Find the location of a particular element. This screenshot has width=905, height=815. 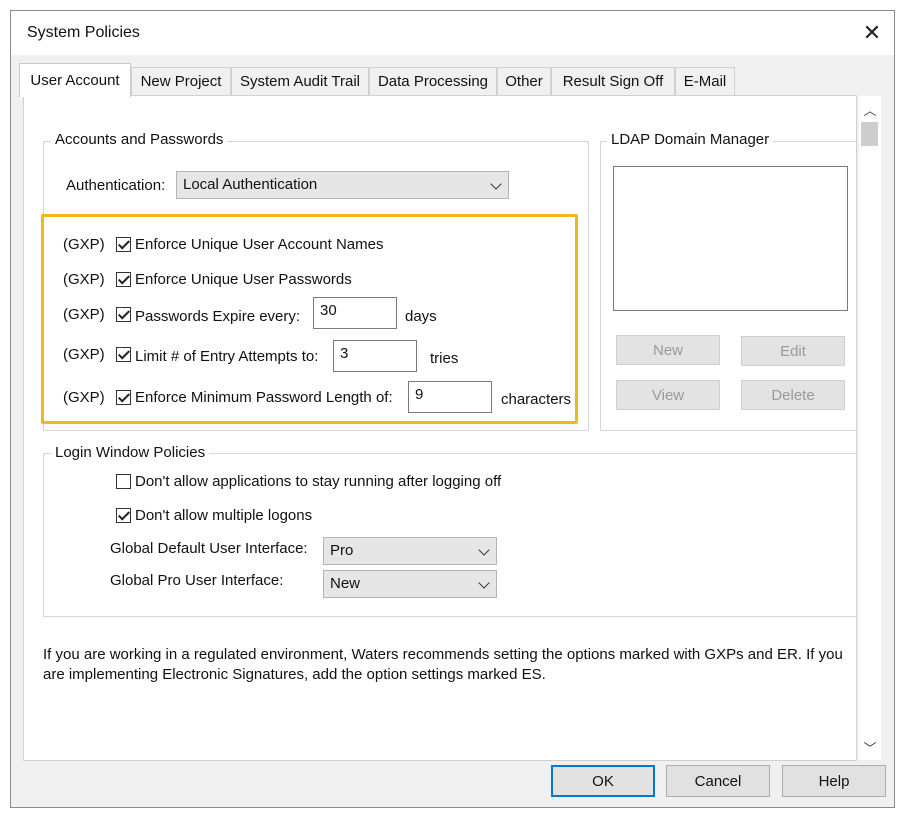

tab-result-sign-off: Result Sign Off is located at coordinates (613, 81).